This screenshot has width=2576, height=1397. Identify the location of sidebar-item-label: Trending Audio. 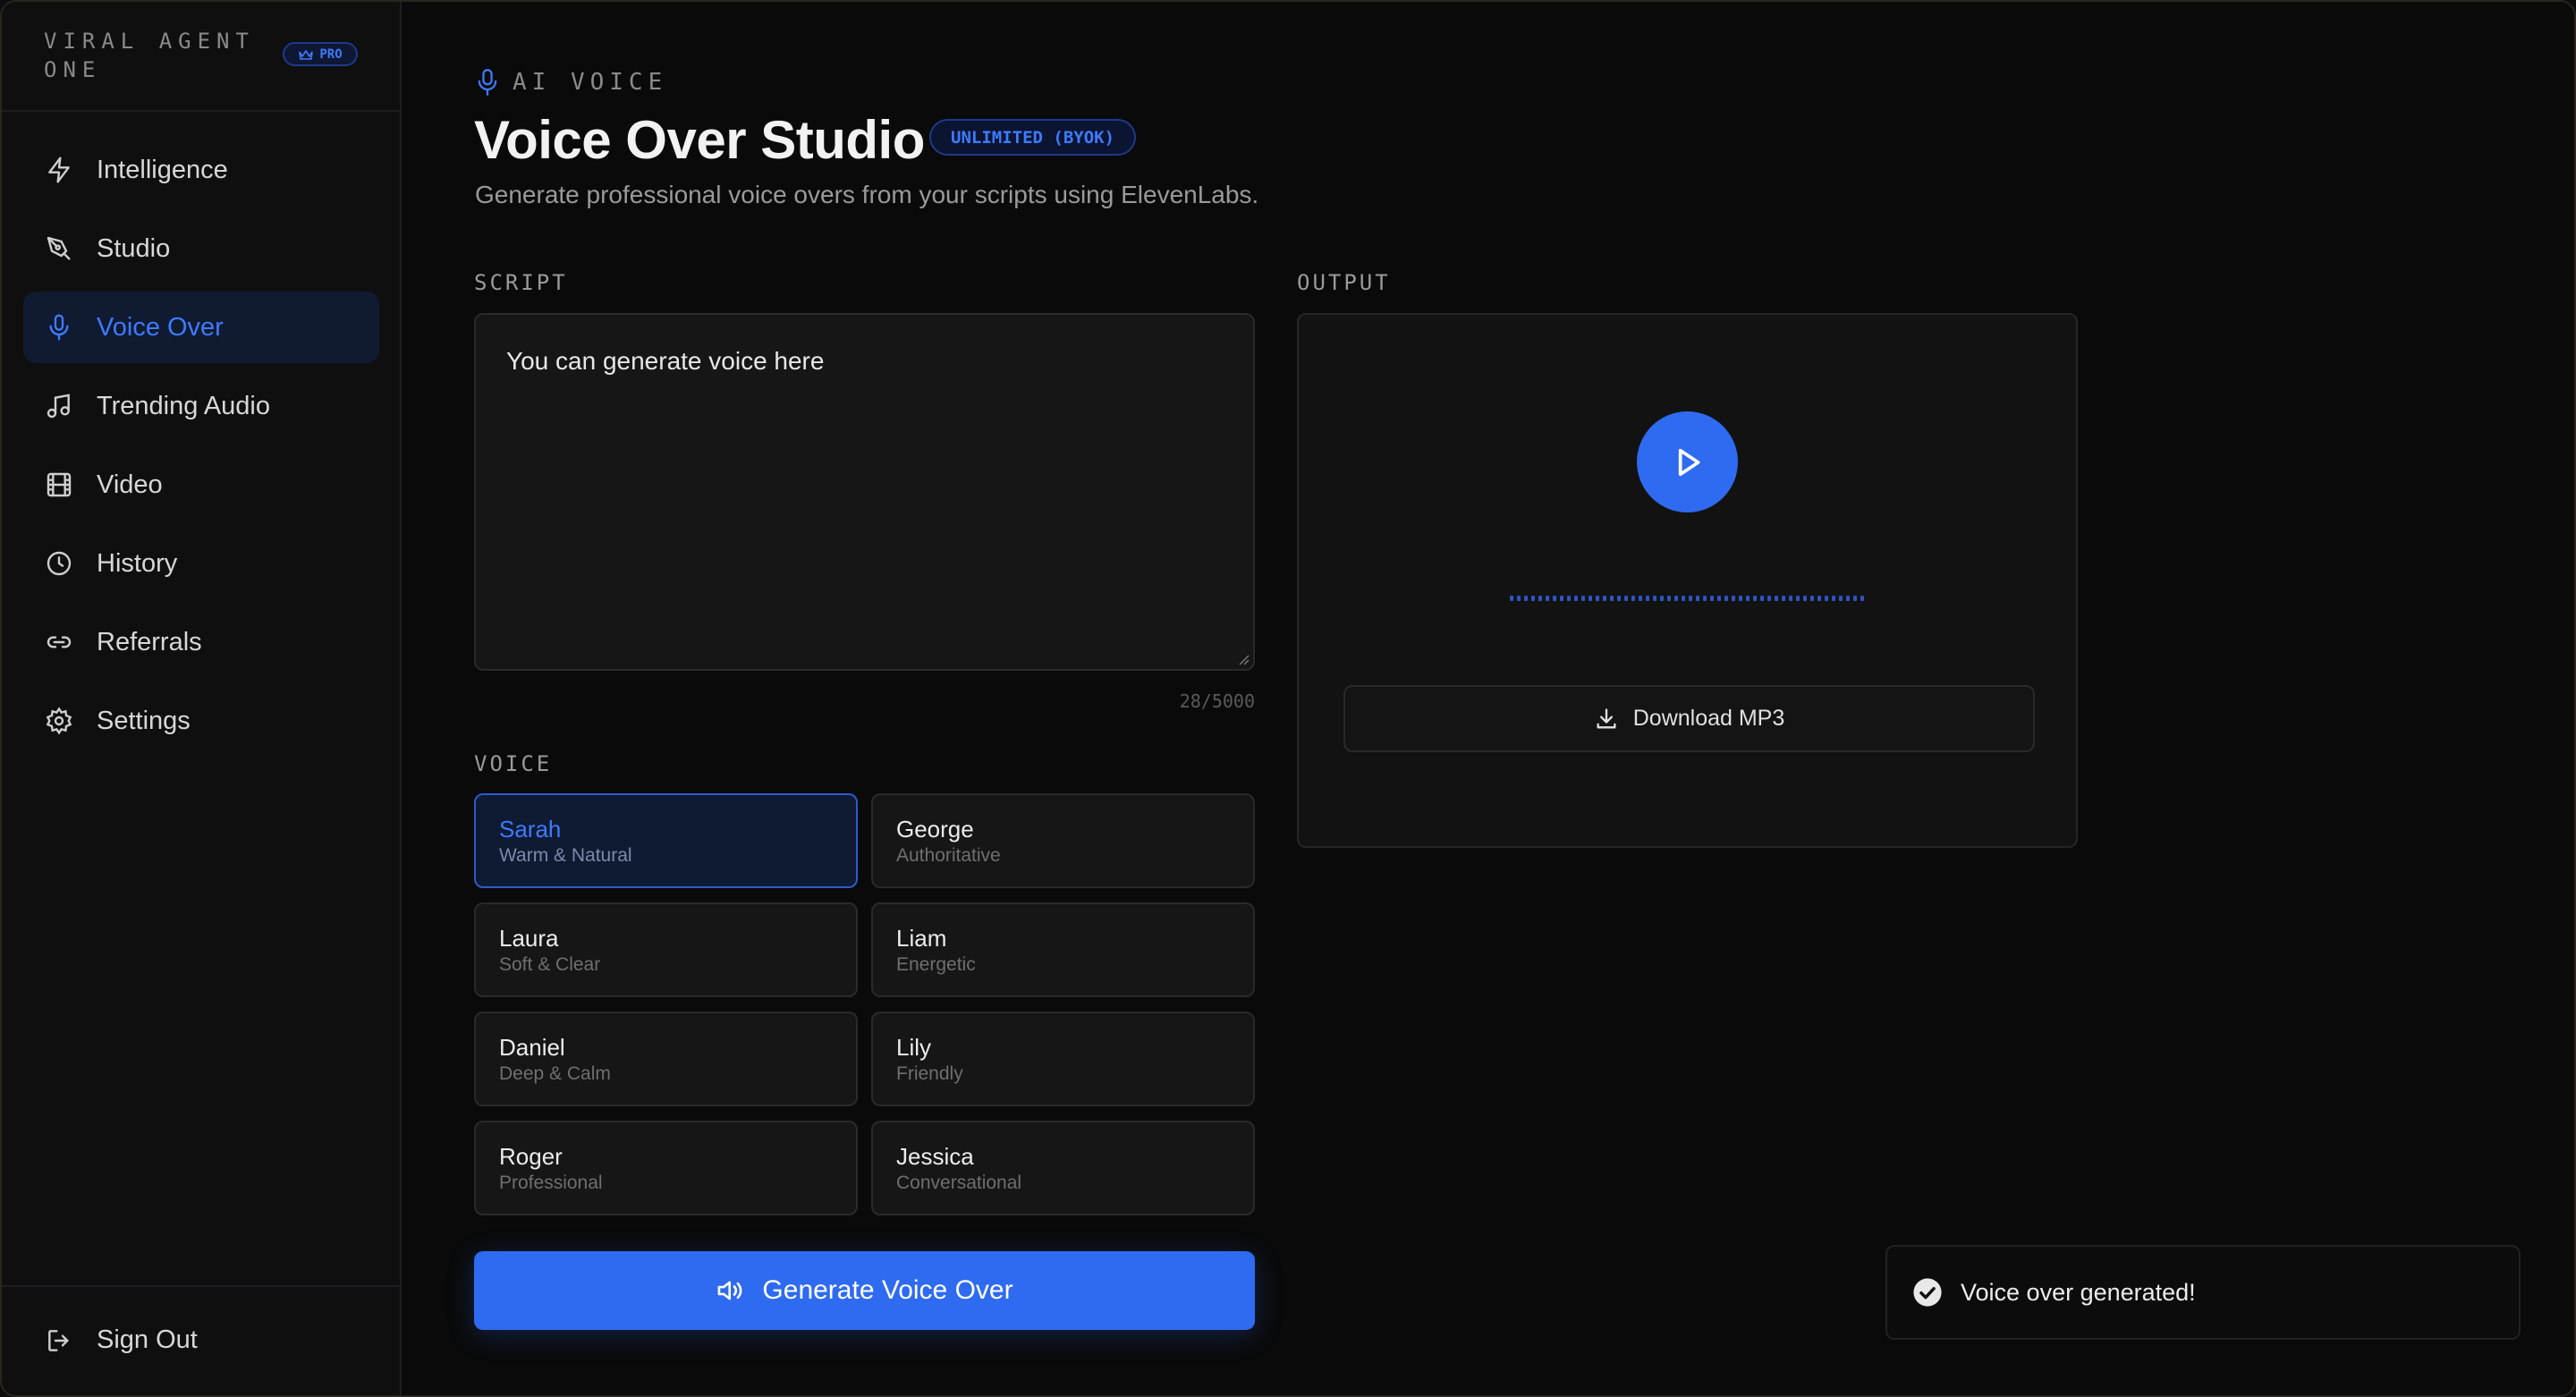
(184, 406).